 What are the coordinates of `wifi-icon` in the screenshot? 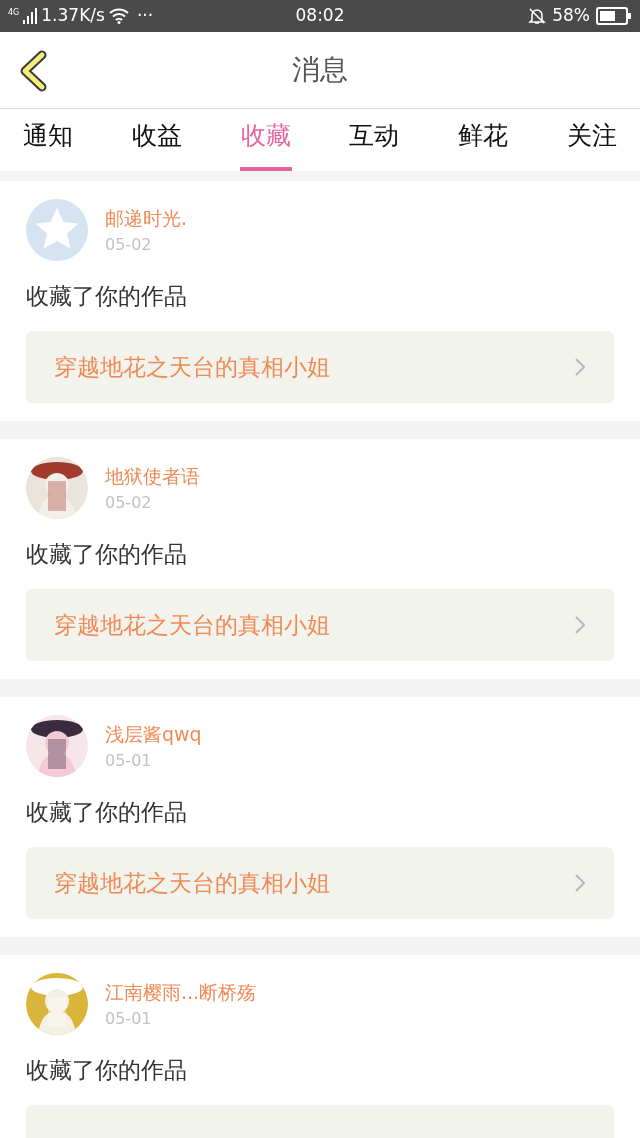 It's located at (118, 16).